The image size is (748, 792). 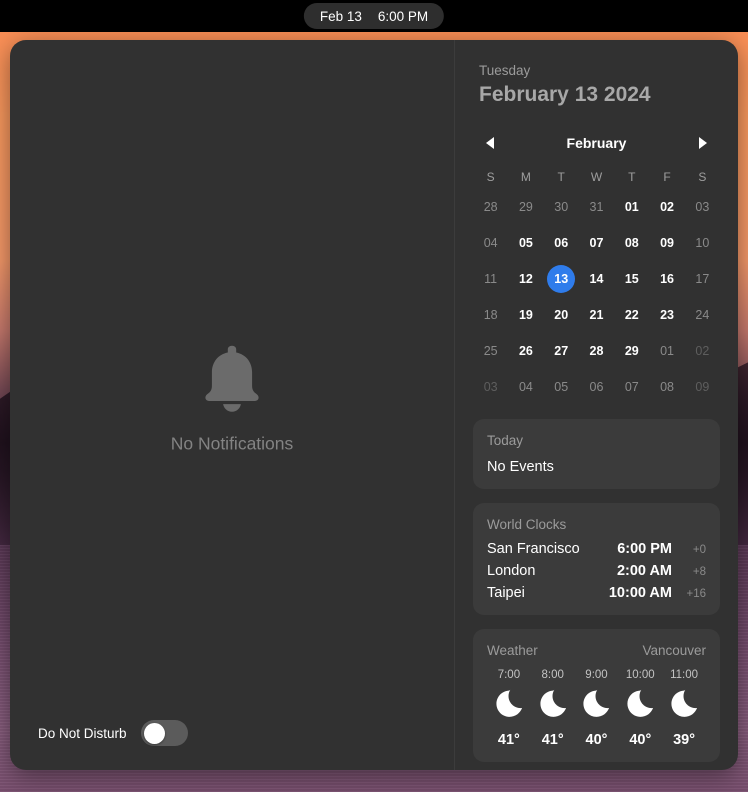 I want to click on calendar-day-cell: 12, so click(x=525, y=279).